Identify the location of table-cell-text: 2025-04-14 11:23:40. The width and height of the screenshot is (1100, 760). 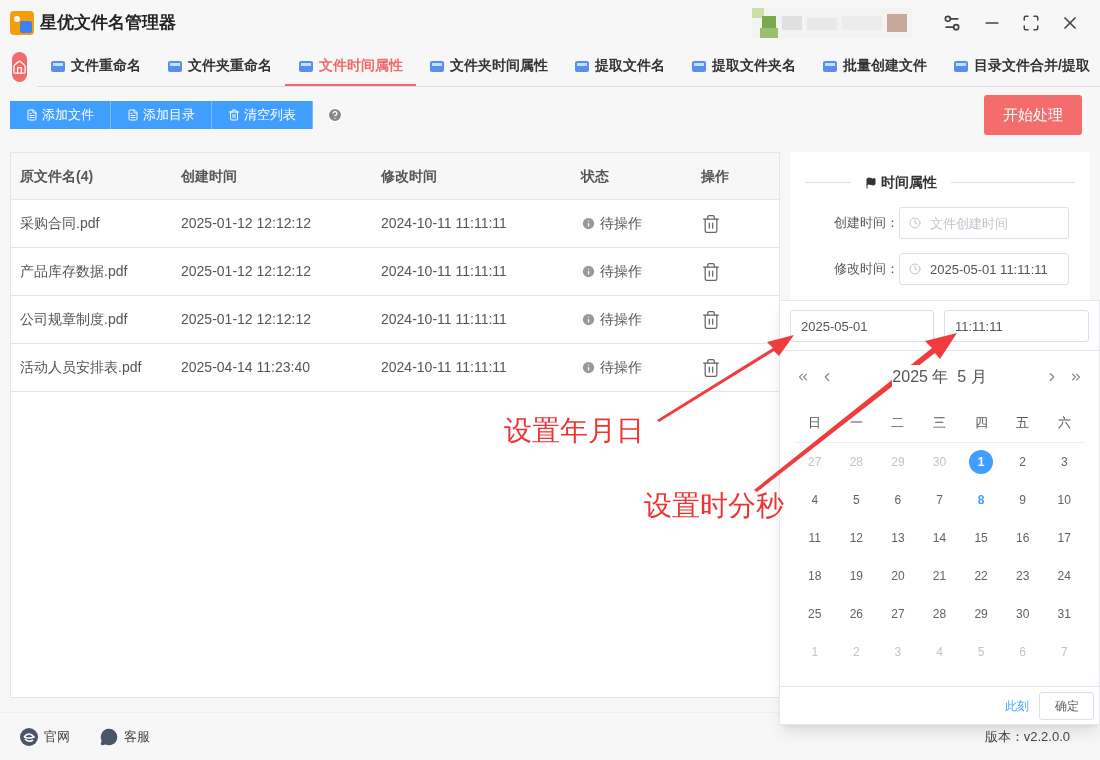
(245, 367).